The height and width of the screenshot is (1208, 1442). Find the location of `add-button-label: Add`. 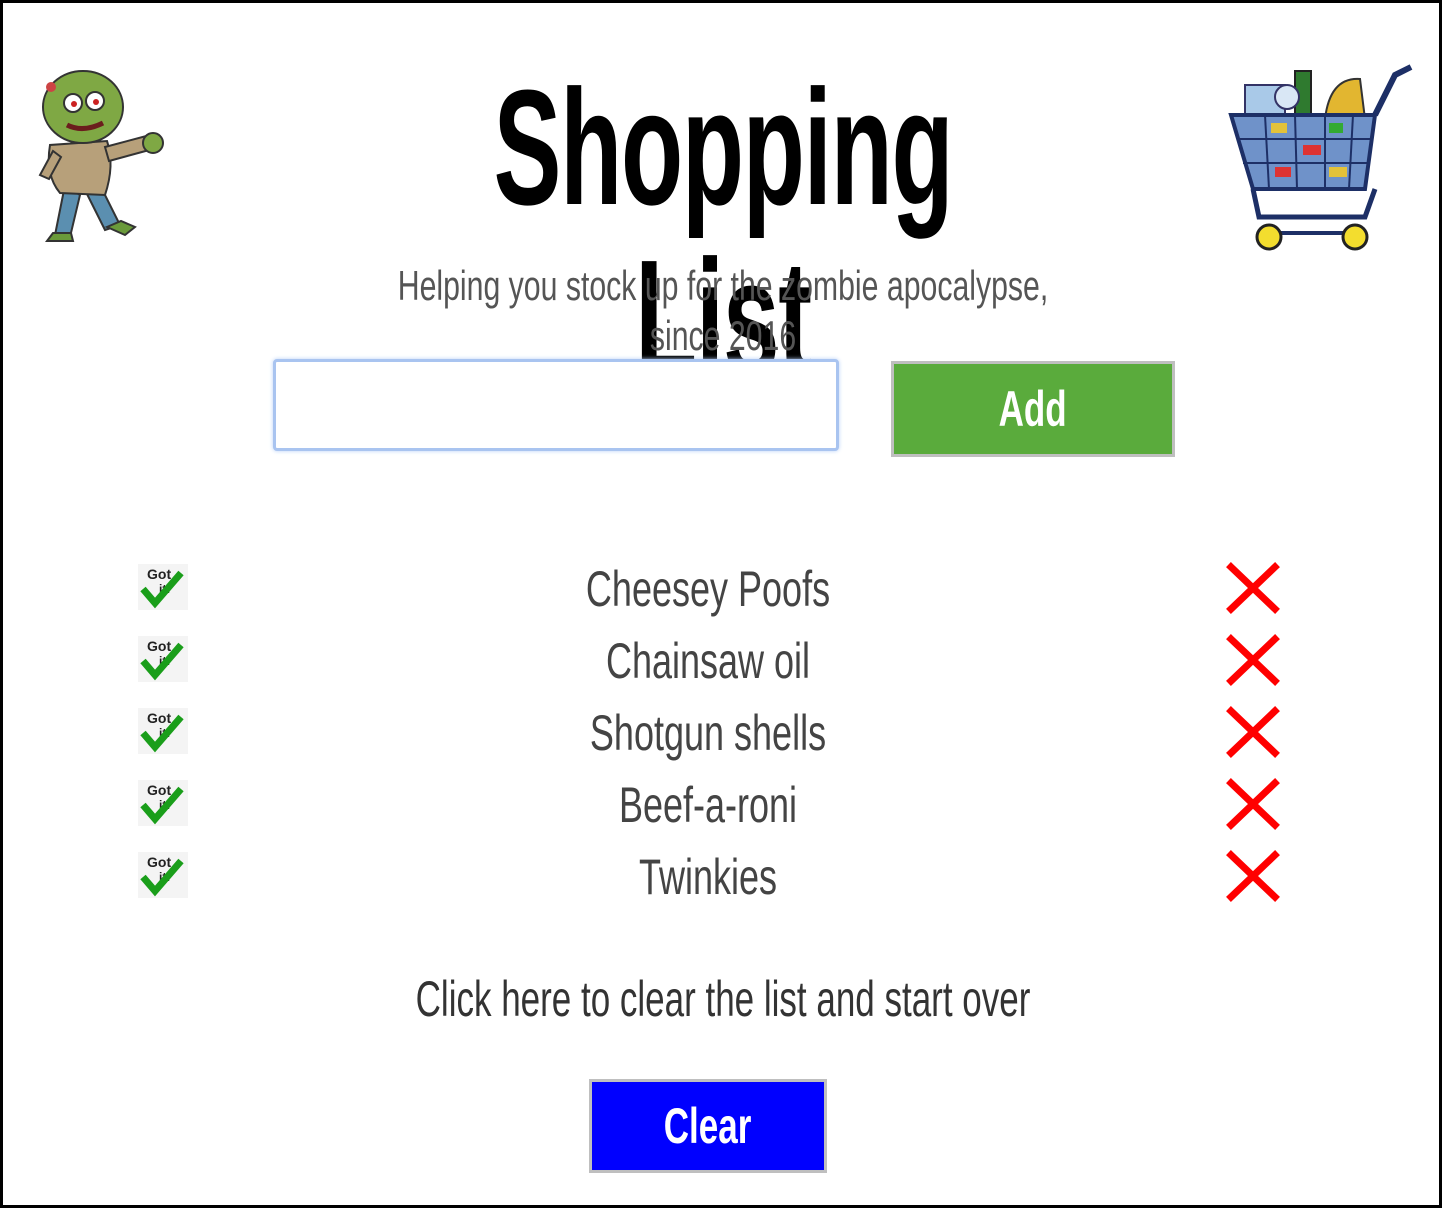

add-button-label: Add is located at coordinates (1033, 409).